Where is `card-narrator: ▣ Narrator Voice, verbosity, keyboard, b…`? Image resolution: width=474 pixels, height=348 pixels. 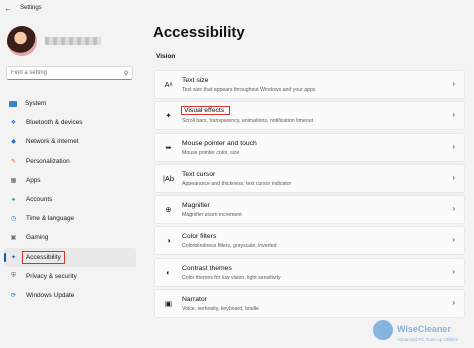
card-narrator: ▣ Narrator Voice, verbosity, keyboard, b… is located at coordinates (309, 304).